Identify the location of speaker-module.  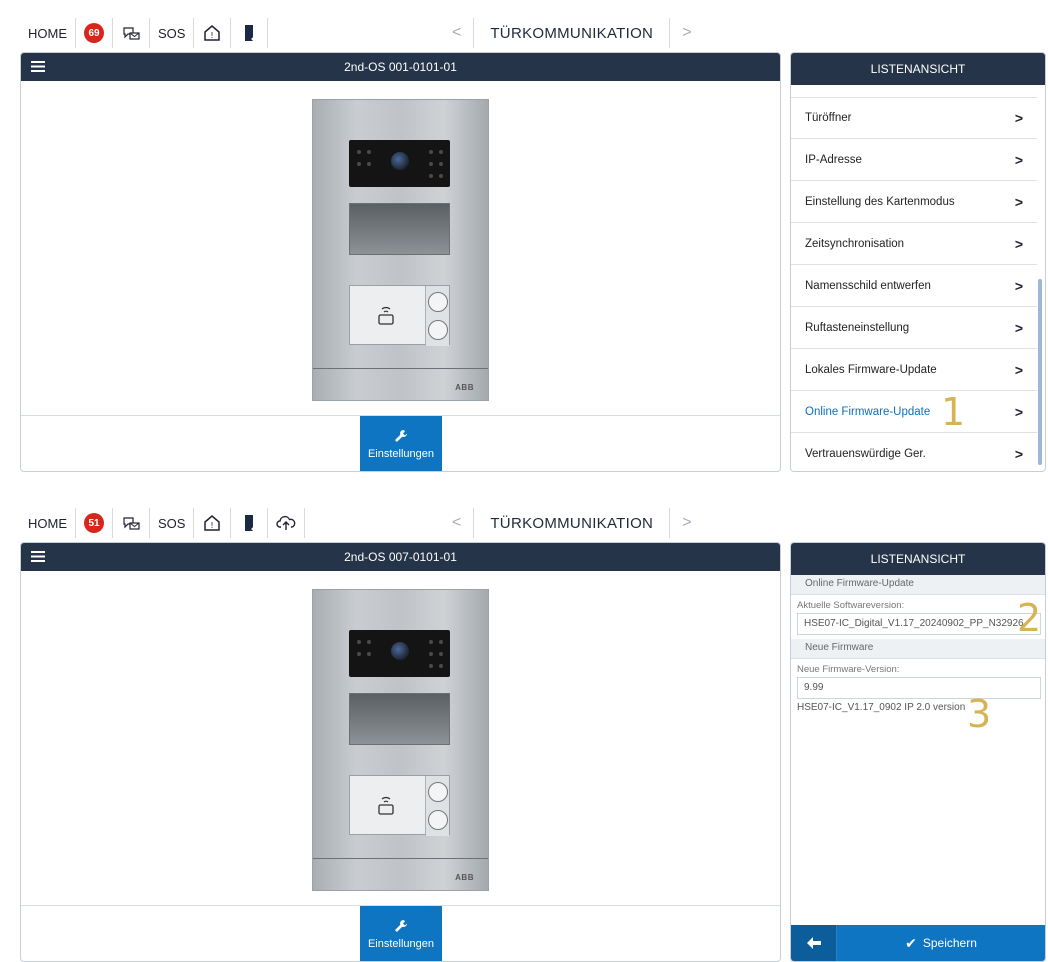
(399, 719).